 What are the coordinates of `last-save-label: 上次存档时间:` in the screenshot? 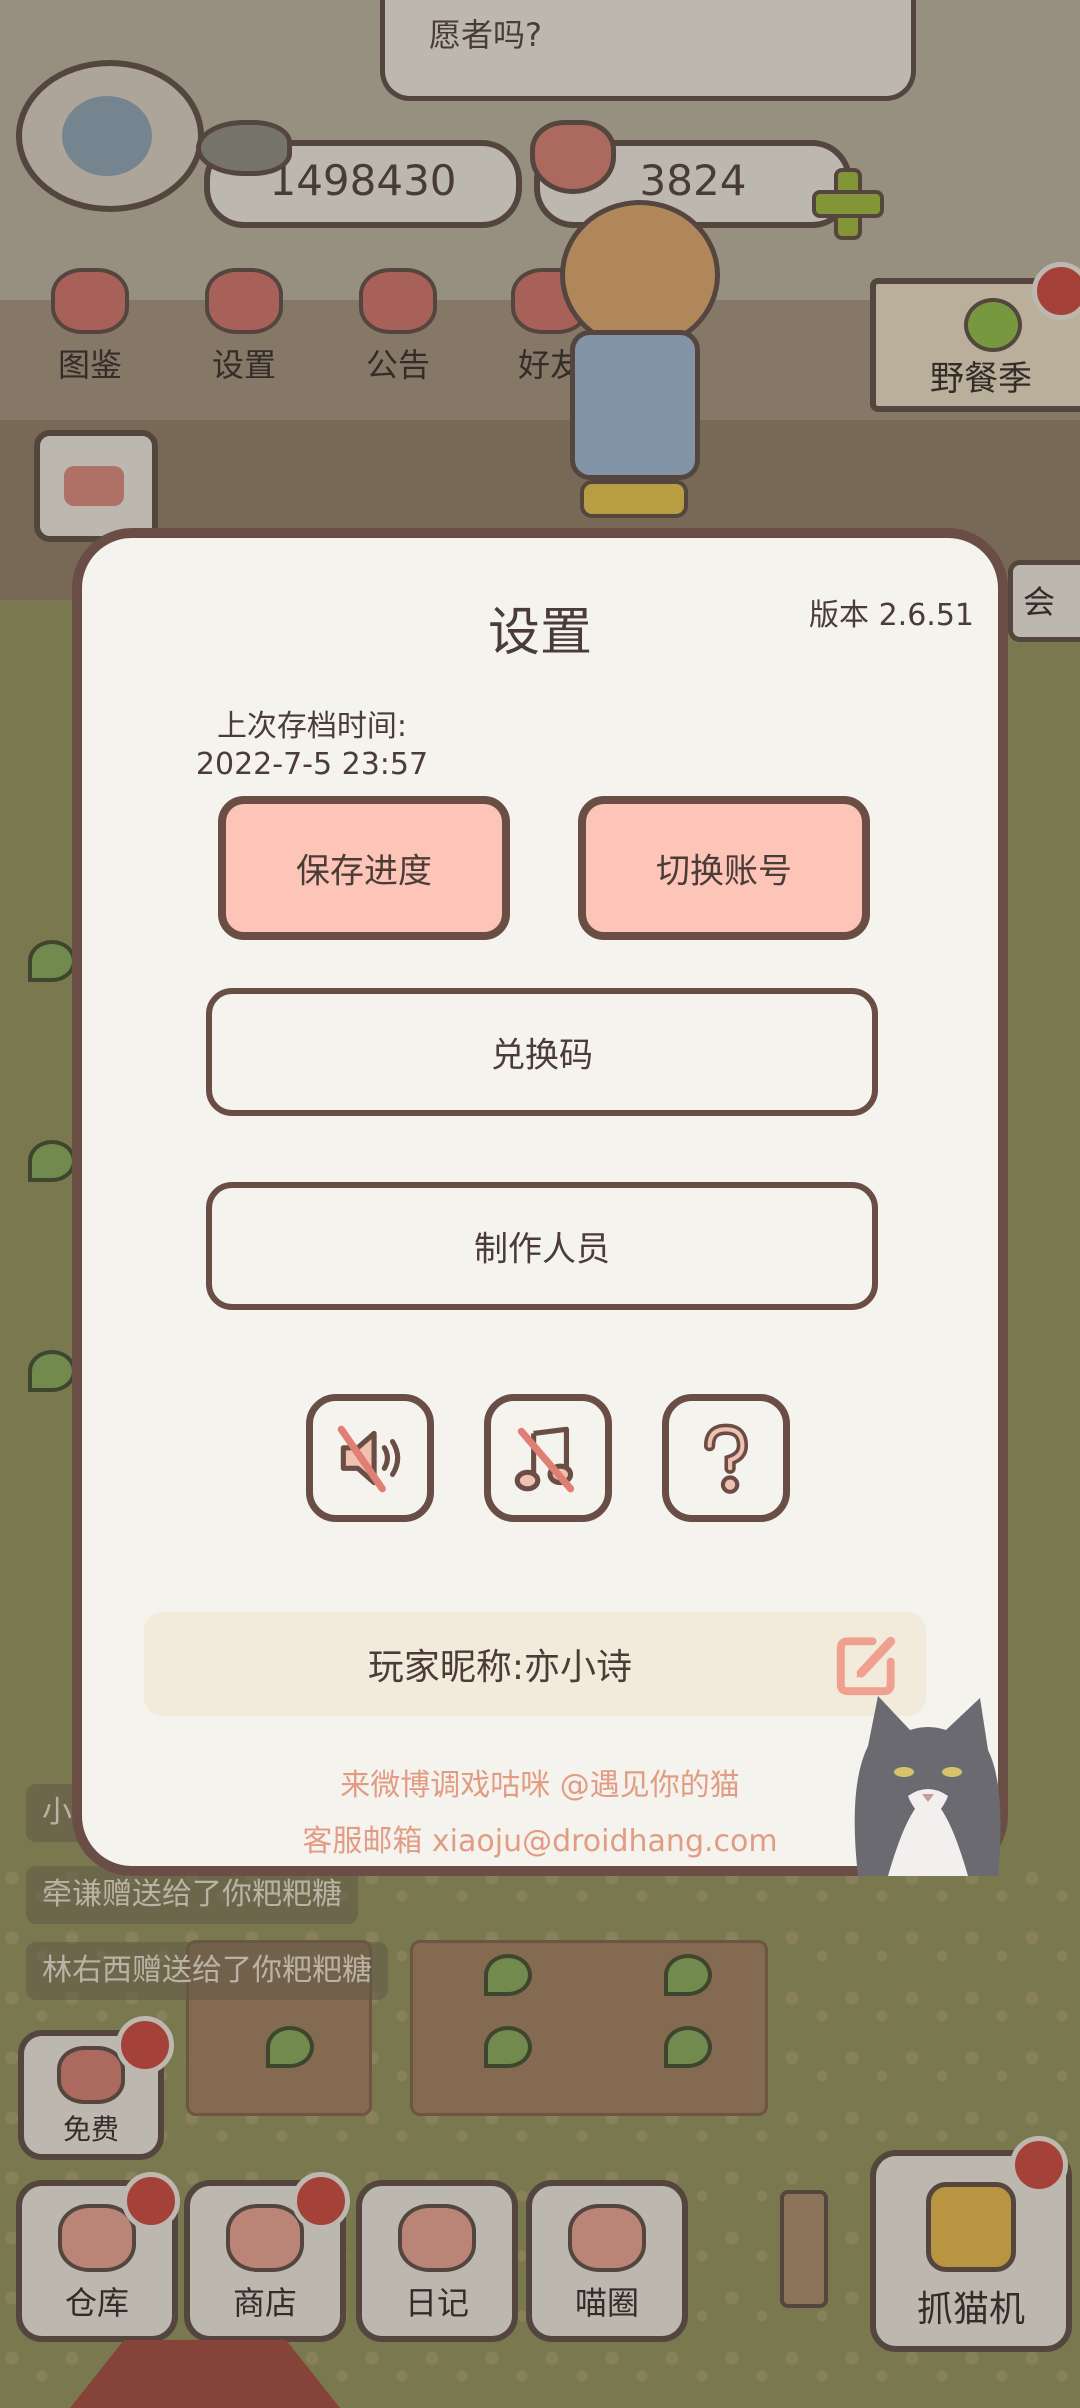 It's located at (312, 726).